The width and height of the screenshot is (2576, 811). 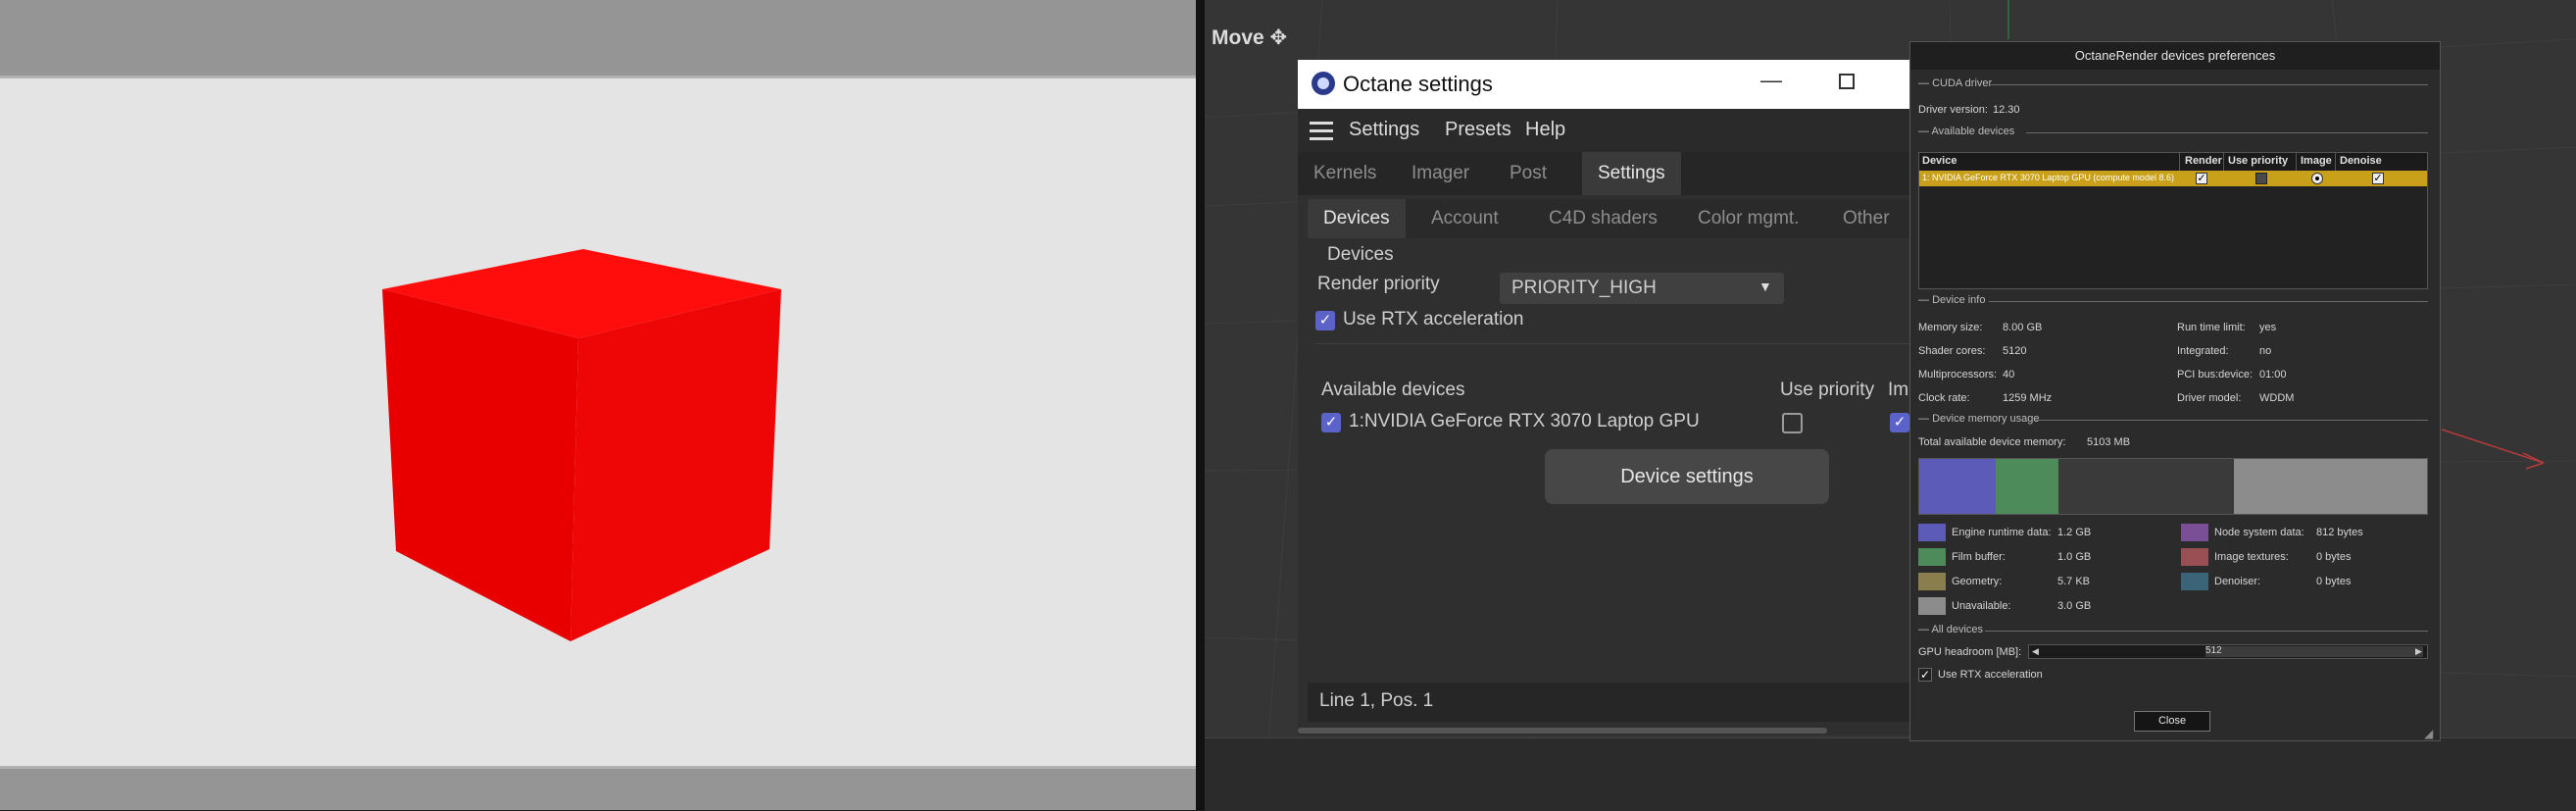 What do you see at coordinates (2023, 327) in the screenshot?
I see `info-value: 8.00 GB` at bounding box center [2023, 327].